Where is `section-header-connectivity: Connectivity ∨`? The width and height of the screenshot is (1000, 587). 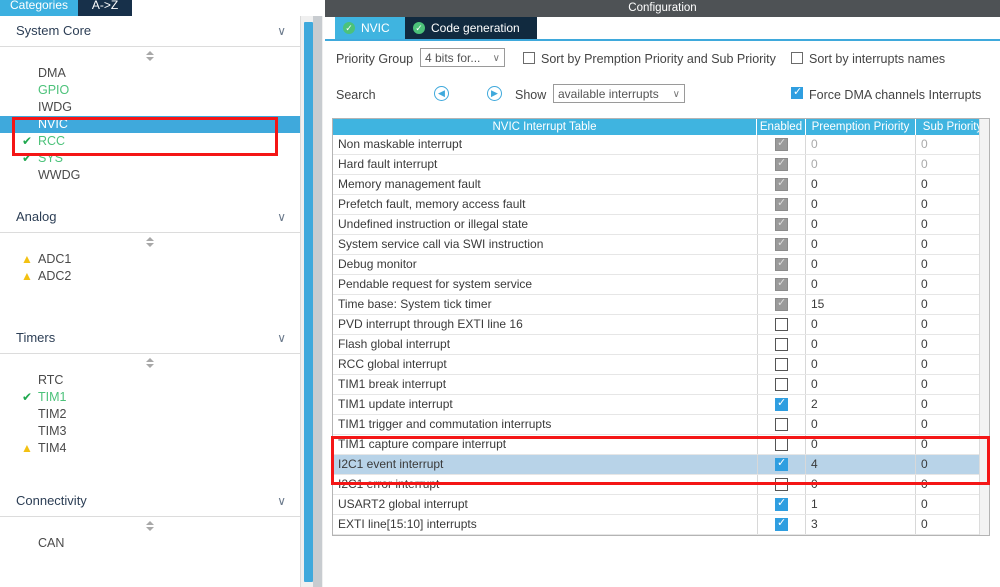
section-header-connectivity: Connectivity ∨ is located at coordinates (150, 501).